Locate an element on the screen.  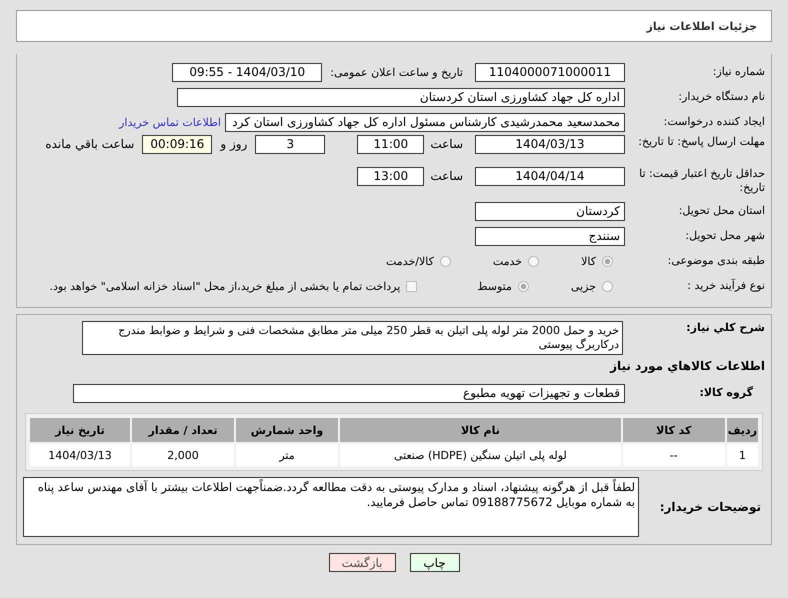
radio-label: کالا/خدمت is located at coordinates (410, 261).